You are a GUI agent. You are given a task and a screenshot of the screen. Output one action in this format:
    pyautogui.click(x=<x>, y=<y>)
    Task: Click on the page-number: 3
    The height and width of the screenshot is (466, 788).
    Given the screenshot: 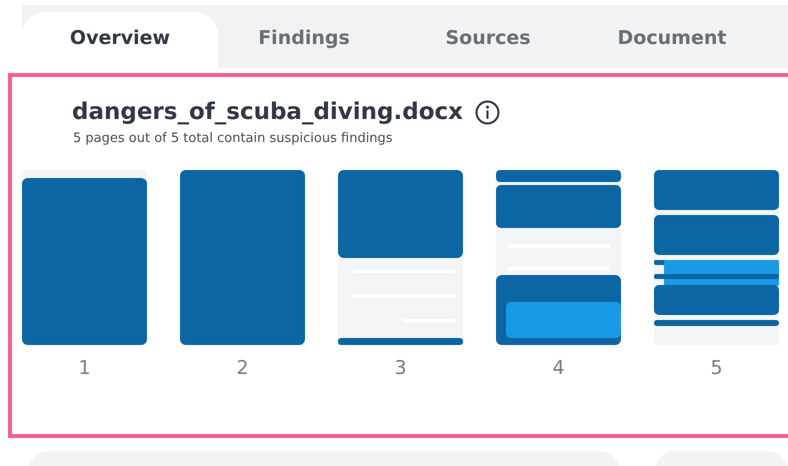 What is the action you would take?
    pyautogui.click(x=400, y=368)
    